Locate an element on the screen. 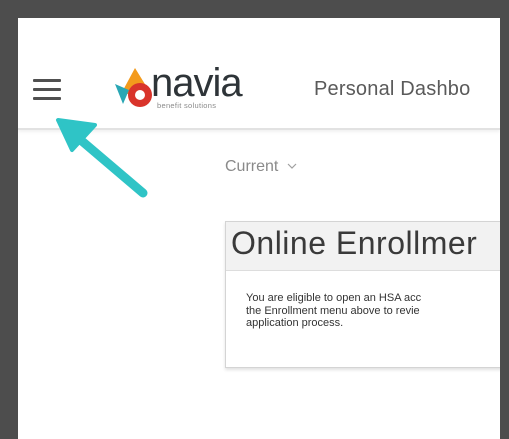  card-header: Online Enrollmer is located at coordinates (363, 246).